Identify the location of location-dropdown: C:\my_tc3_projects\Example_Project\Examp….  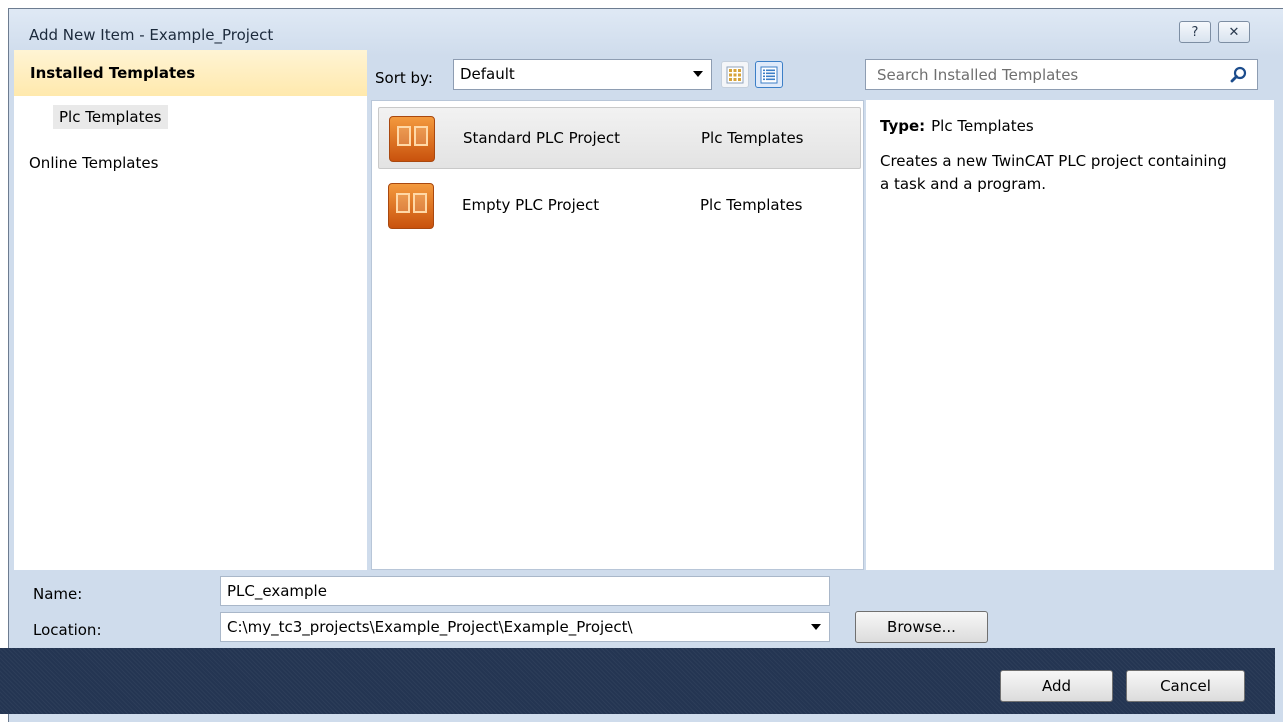
(525, 627).